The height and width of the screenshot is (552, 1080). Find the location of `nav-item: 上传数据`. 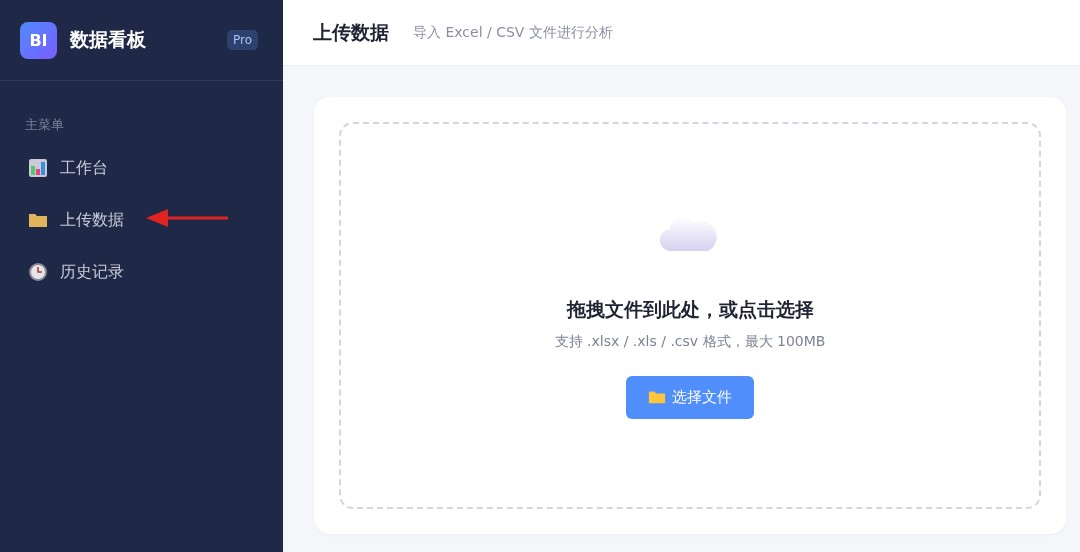

nav-item: 上传数据 is located at coordinates (141, 220).